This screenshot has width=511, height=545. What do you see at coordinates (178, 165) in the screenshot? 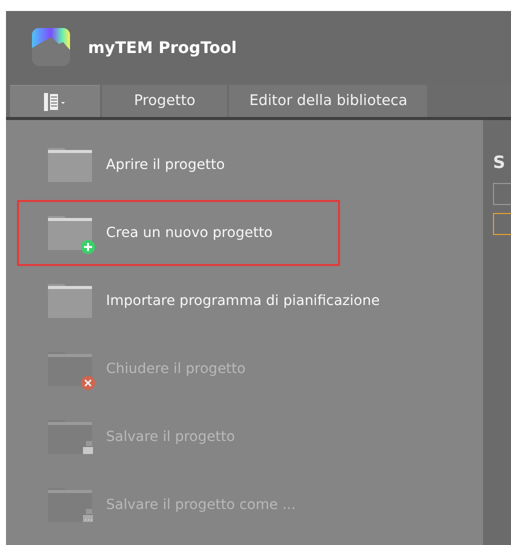
I see `menu-item: Aprire il progetto` at bounding box center [178, 165].